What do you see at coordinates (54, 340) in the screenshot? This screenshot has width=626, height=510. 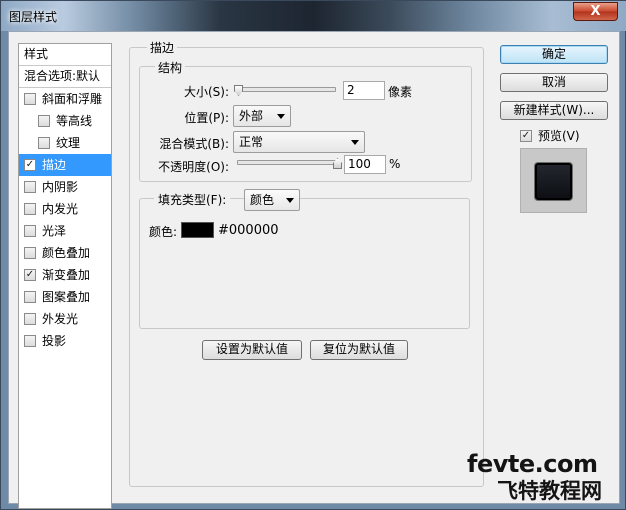 I see `style-item-label: 投影` at bounding box center [54, 340].